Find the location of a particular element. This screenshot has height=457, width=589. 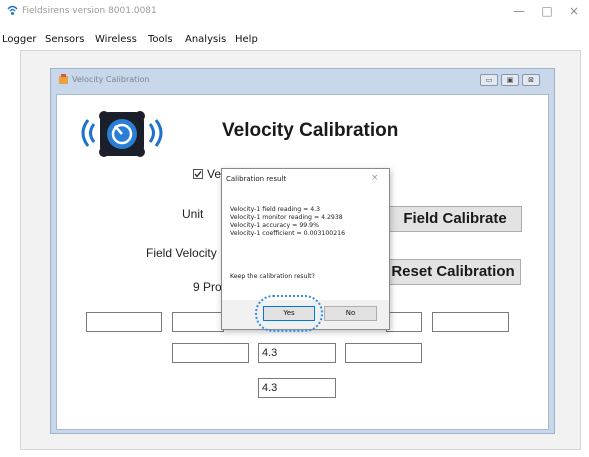

field-calibrate-button: Field Calibrate is located at coordinates (455, 219).